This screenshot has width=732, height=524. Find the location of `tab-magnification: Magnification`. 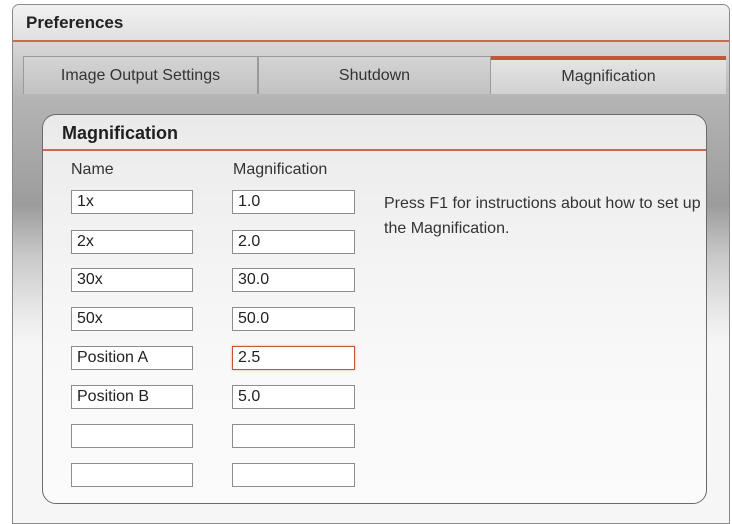

tab-magnification: Magnification is located at coordinates (608, 75).